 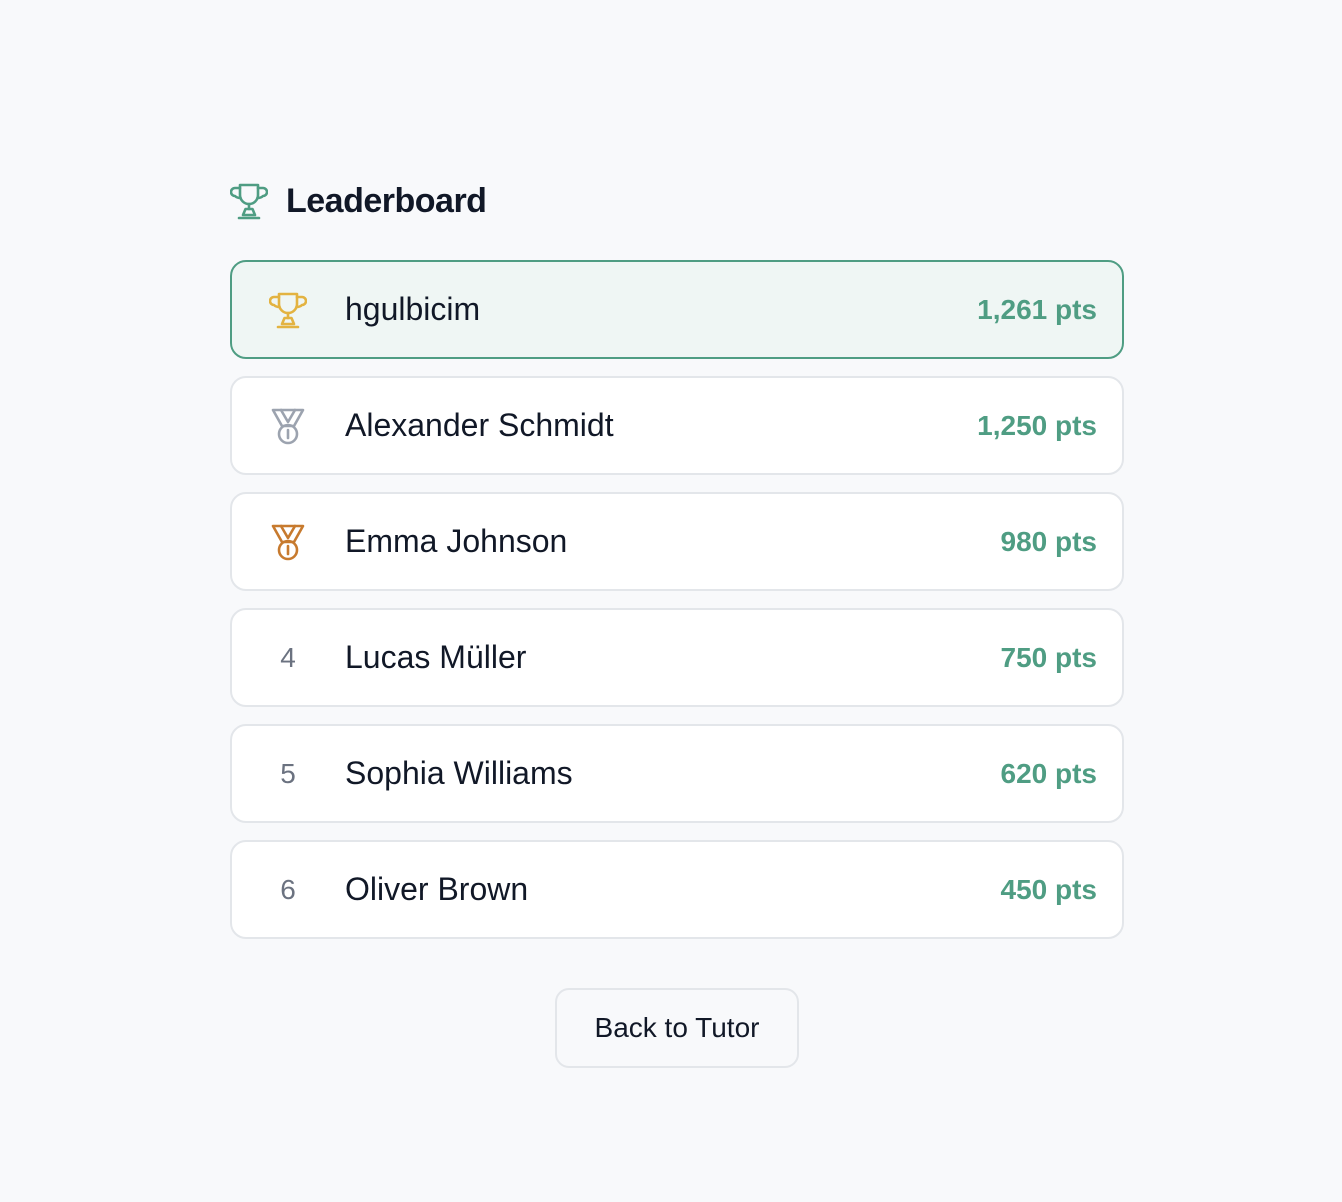 I want to click on rank-label: 6, so click(x=288, y=889).